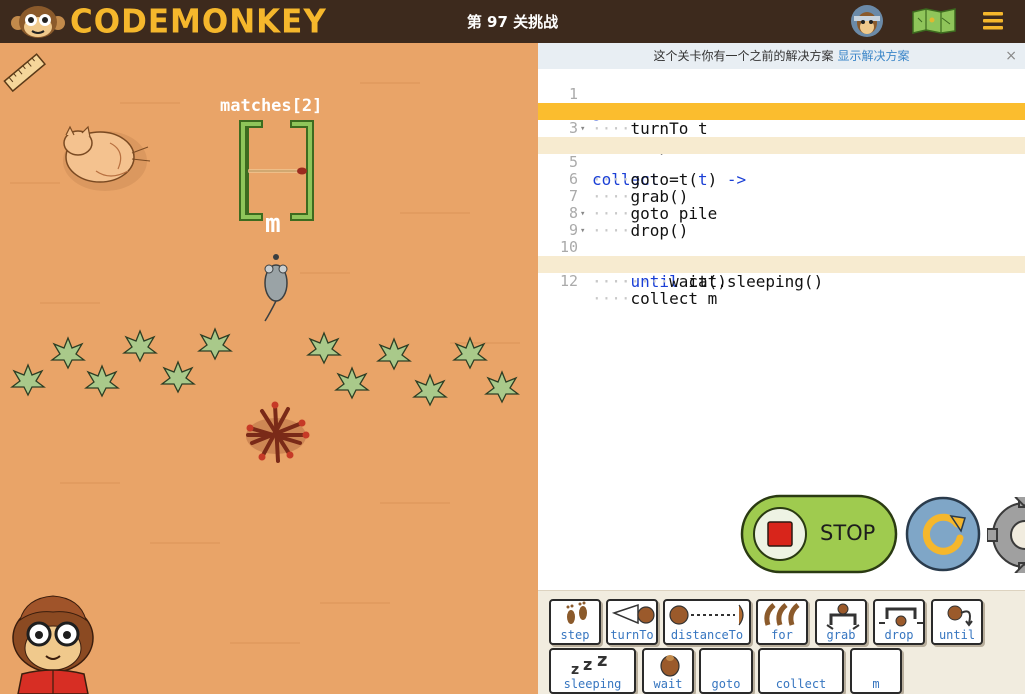 This screenshot has height=694, width=1025. What do you see at coordinates (25, 73) in the screenshot?
I see `ruler-icon` at bounding box center [25, 73].